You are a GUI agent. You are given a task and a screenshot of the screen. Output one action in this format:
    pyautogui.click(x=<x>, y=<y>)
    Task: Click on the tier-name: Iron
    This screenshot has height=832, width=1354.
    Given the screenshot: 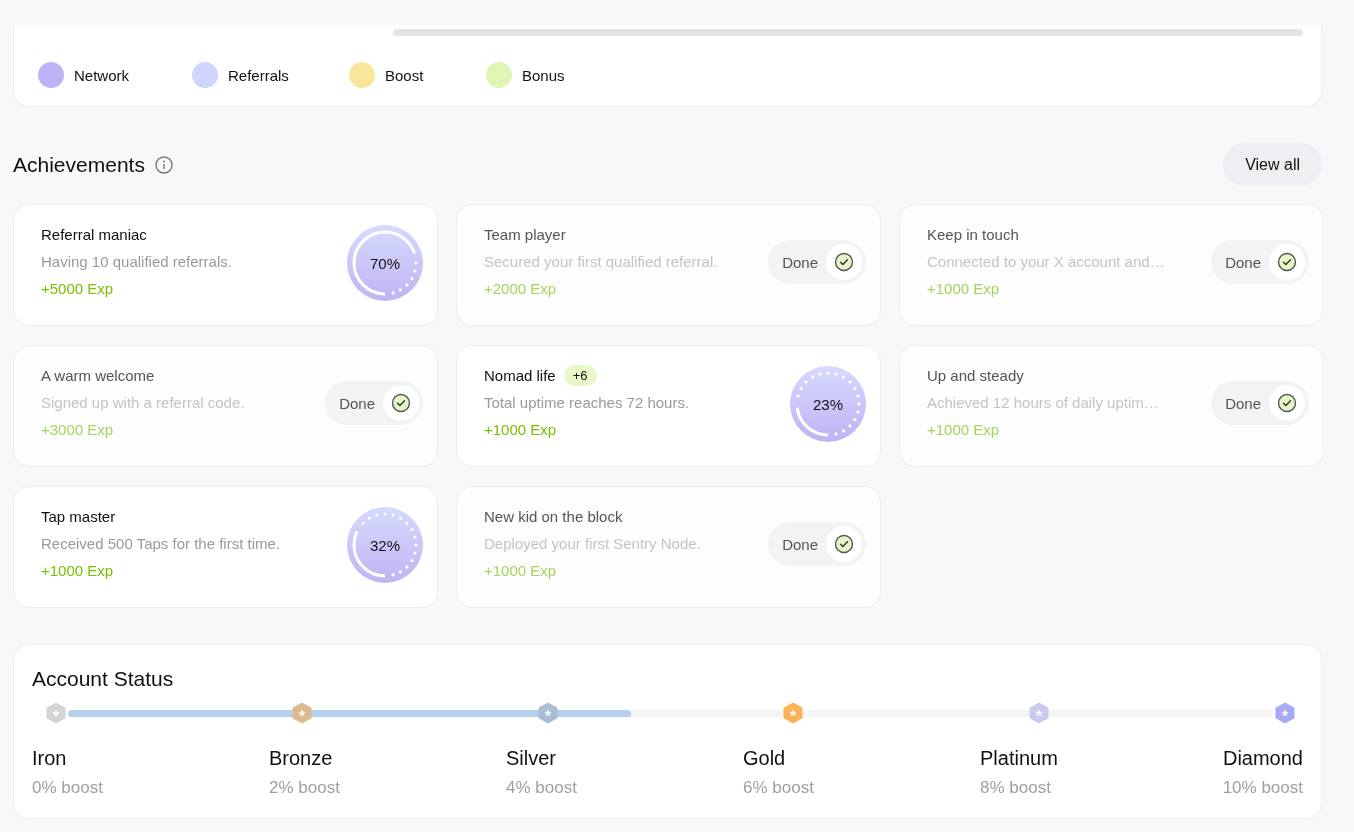 What is the action you would take?
    pyautogui.click(x=50, y=758)
    